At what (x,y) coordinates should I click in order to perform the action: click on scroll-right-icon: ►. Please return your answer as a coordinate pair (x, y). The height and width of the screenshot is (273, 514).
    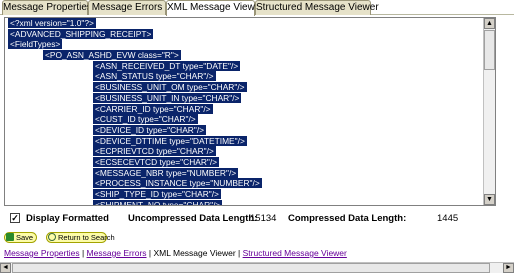
    Looking at the image, I should click on (508, 268).